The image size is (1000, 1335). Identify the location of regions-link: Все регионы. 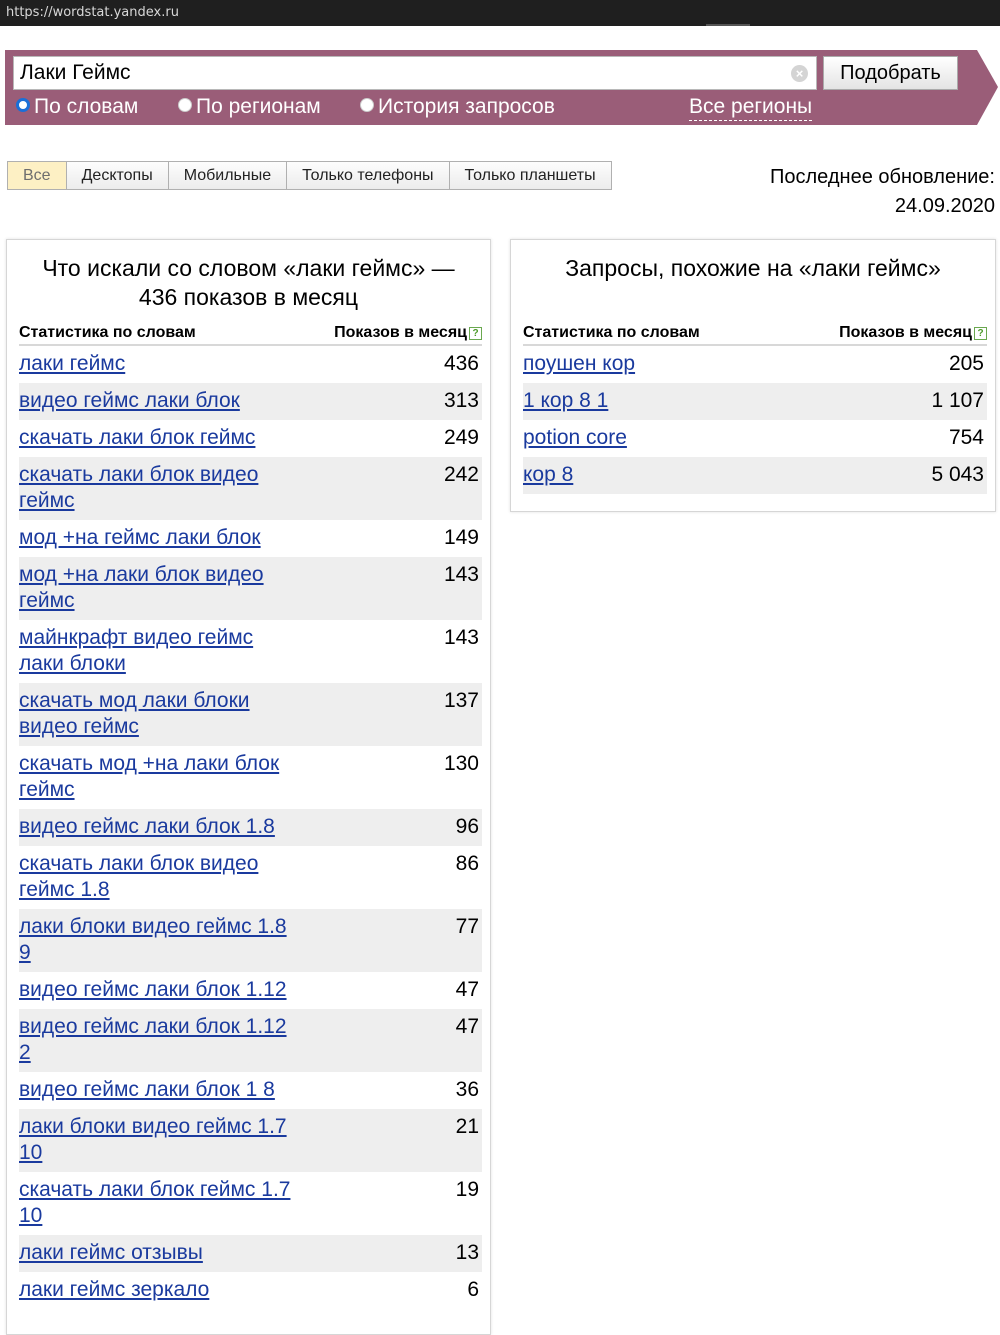
(751, 107).